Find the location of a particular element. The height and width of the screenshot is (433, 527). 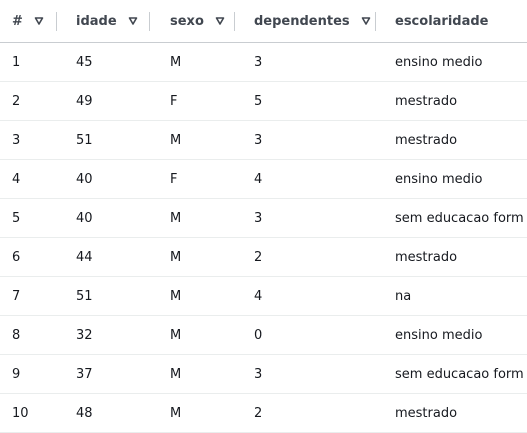

column-header-label: idade is located at coordinates (96, 21).